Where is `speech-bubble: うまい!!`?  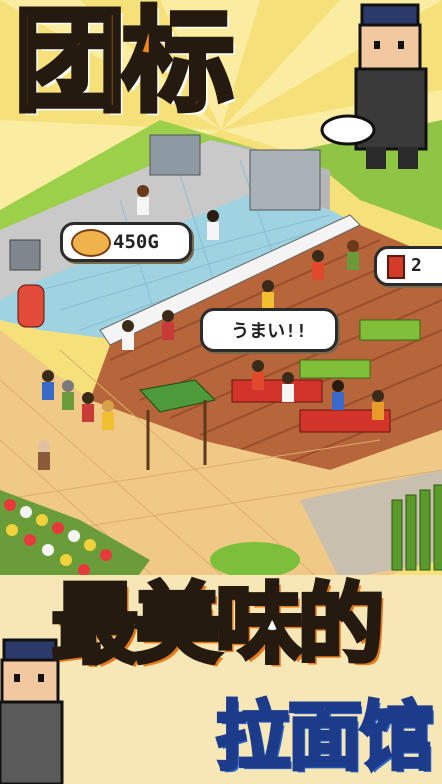 speech-bubble: うまい!! is located at coordinates (269, 330).